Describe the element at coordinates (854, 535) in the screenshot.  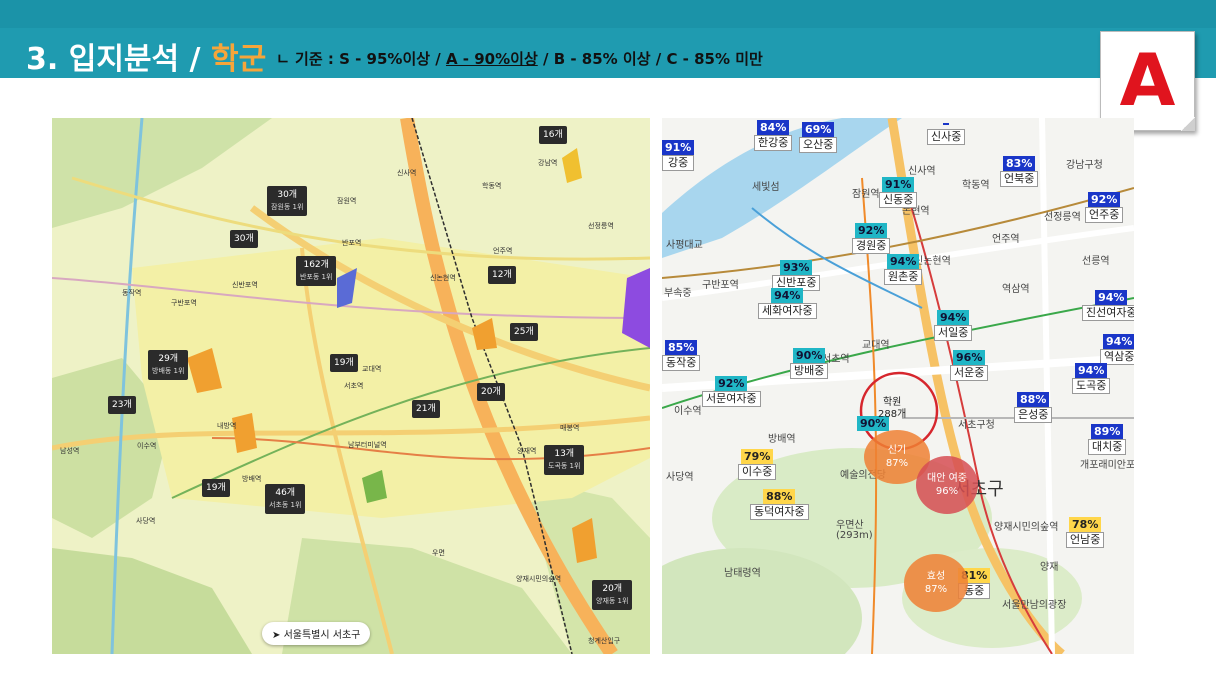
I see `place-label: (293m)` at that location.